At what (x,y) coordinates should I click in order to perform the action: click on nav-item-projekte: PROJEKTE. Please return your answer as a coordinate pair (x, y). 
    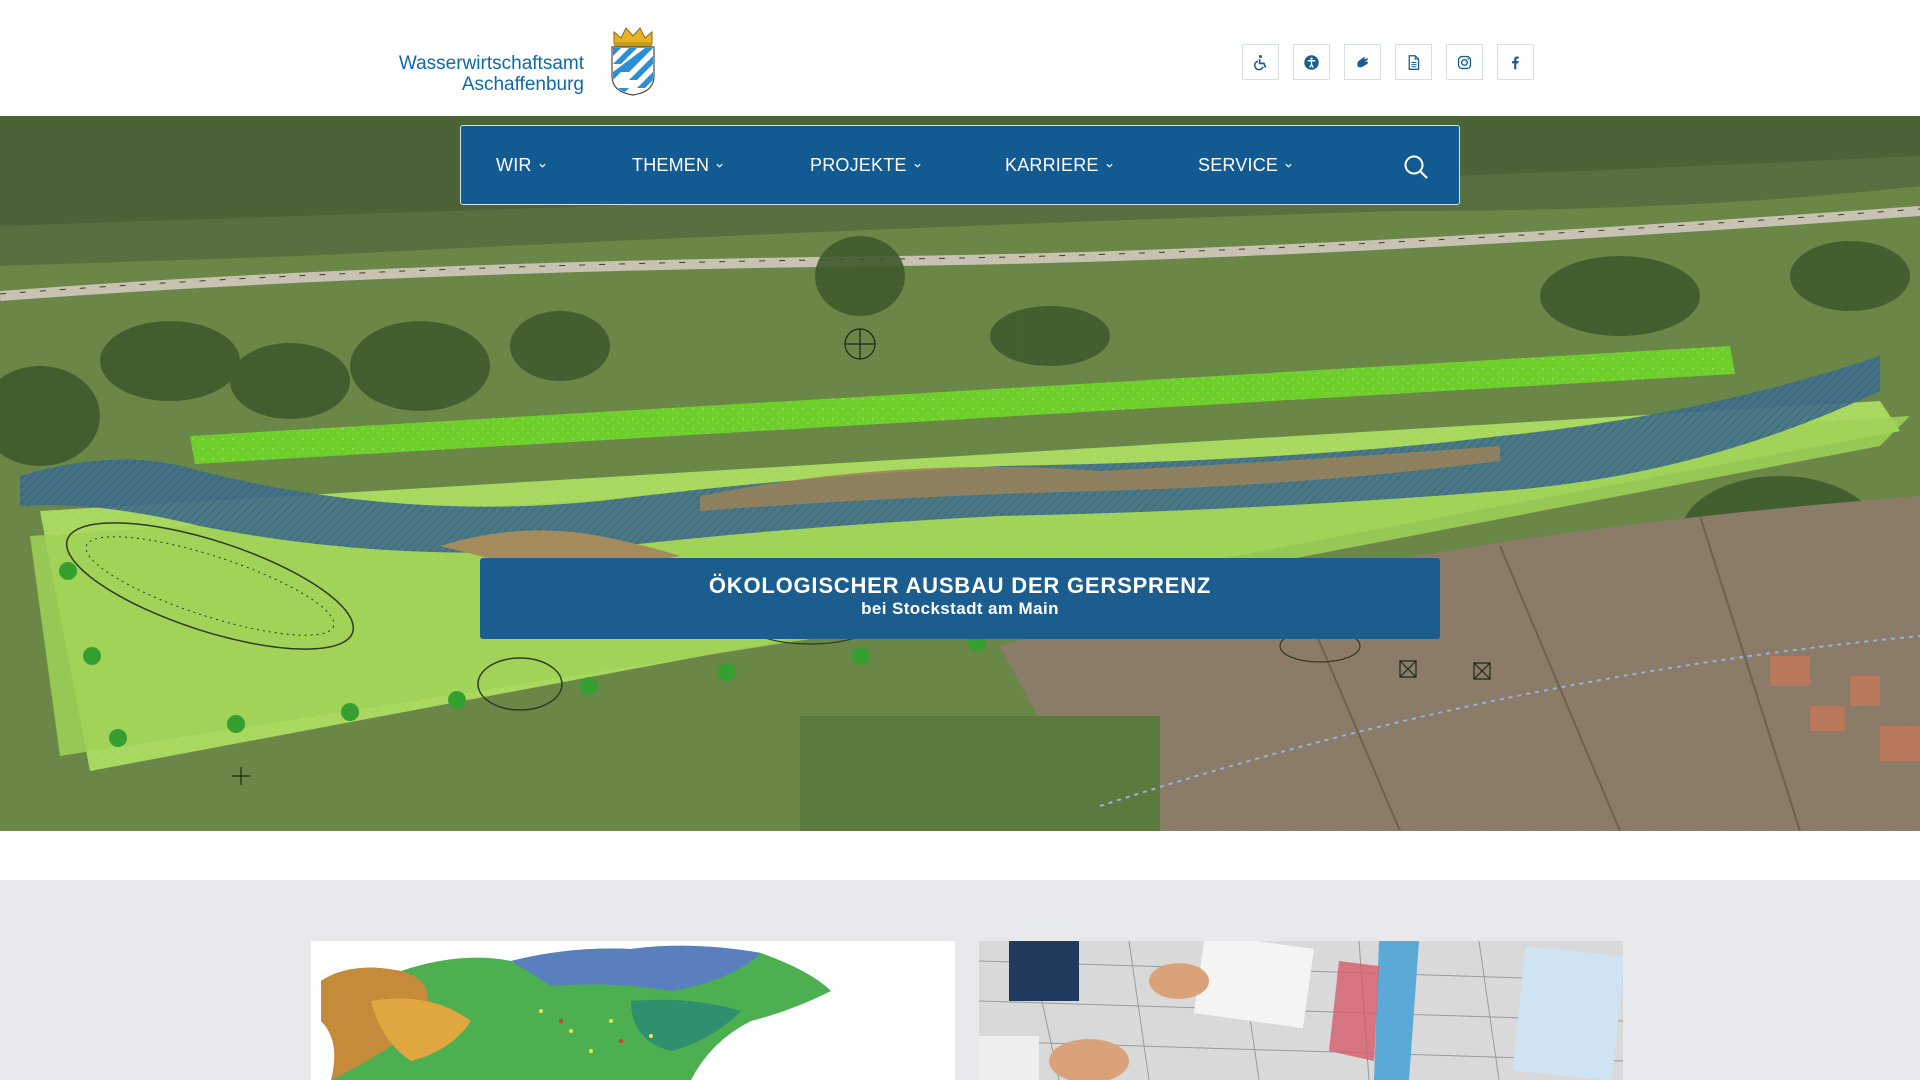
    Looking at the image, I should click on (866, 165).